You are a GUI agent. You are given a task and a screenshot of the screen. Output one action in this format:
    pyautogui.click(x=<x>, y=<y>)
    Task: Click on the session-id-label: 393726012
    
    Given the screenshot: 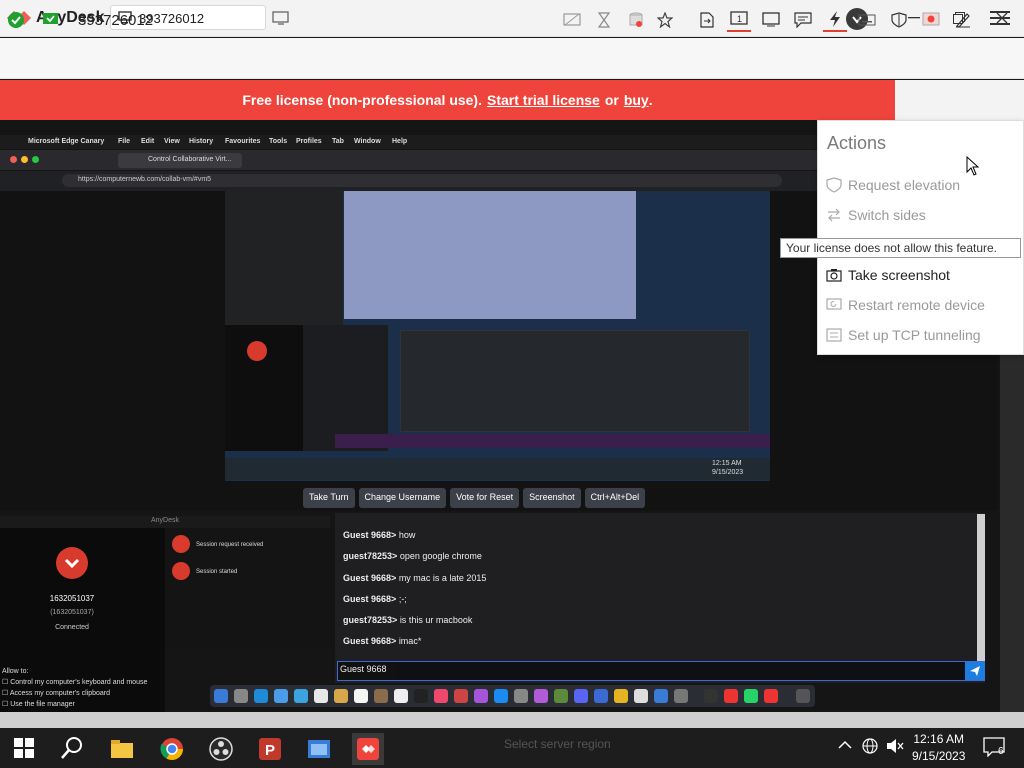 What is the action you would take?
    pyautogui.click(x=116, y=20)
    